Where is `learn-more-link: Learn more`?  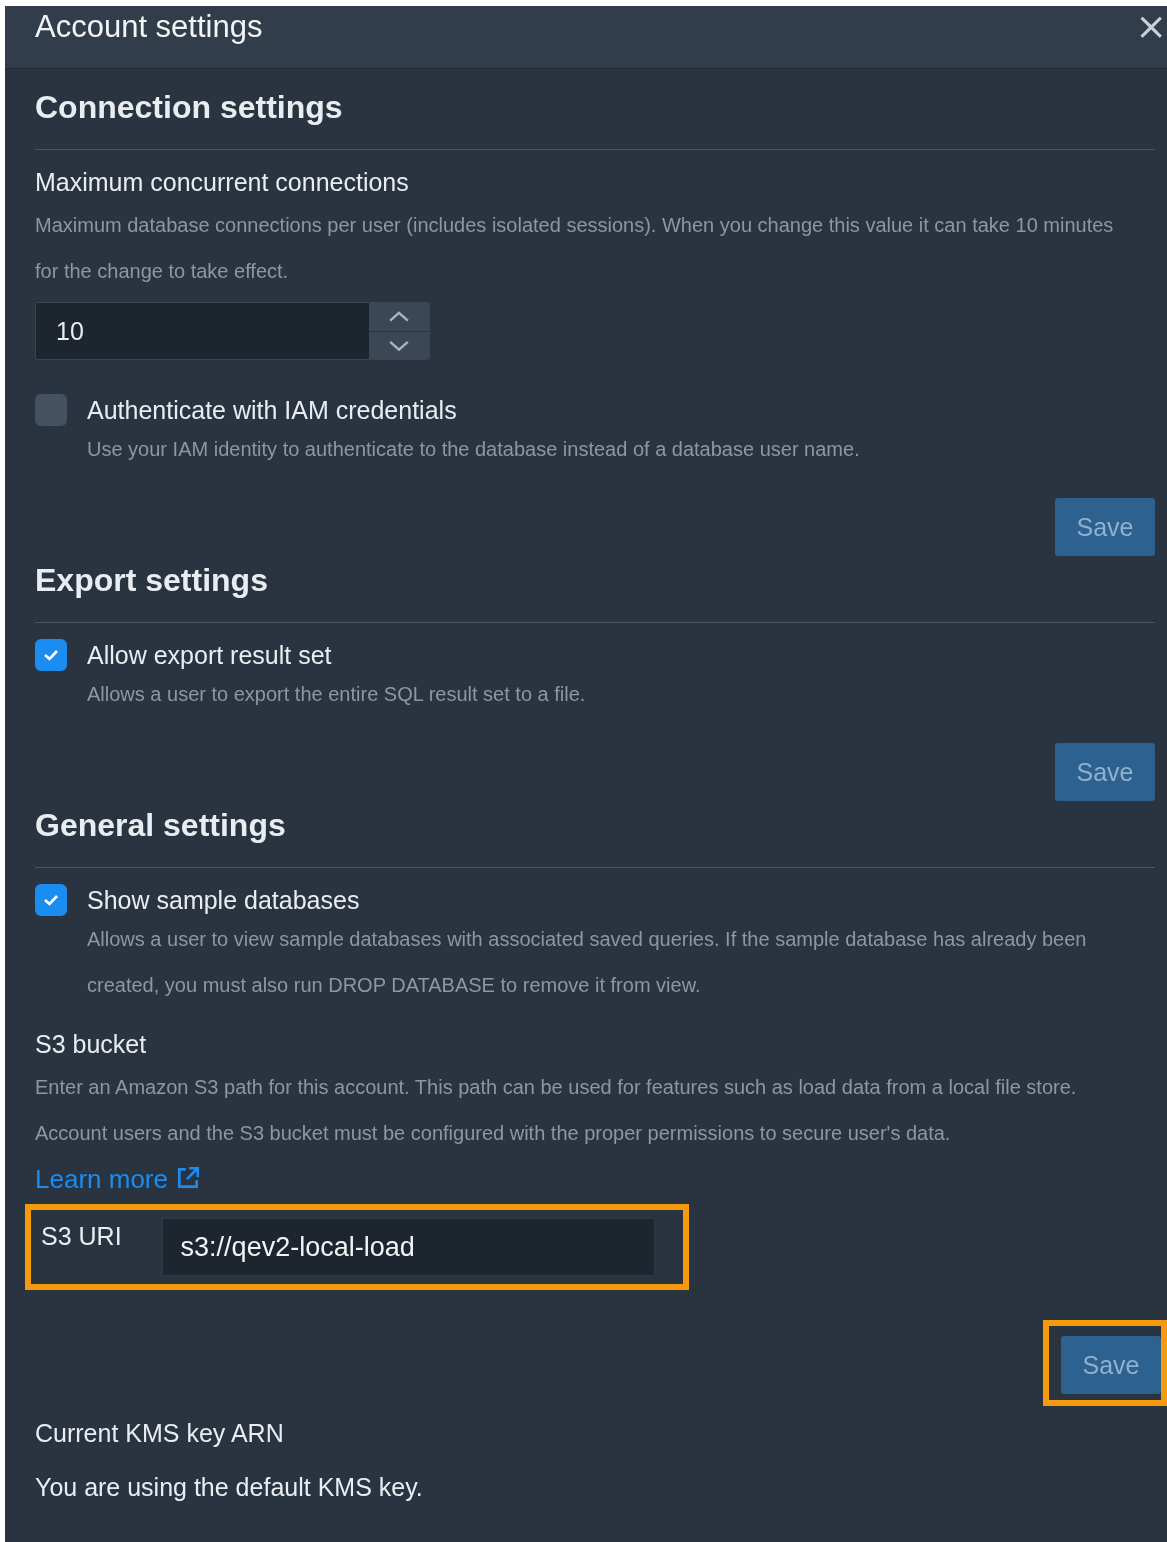 learn-more-link: Learn more is located at coordinates (118, 1179).